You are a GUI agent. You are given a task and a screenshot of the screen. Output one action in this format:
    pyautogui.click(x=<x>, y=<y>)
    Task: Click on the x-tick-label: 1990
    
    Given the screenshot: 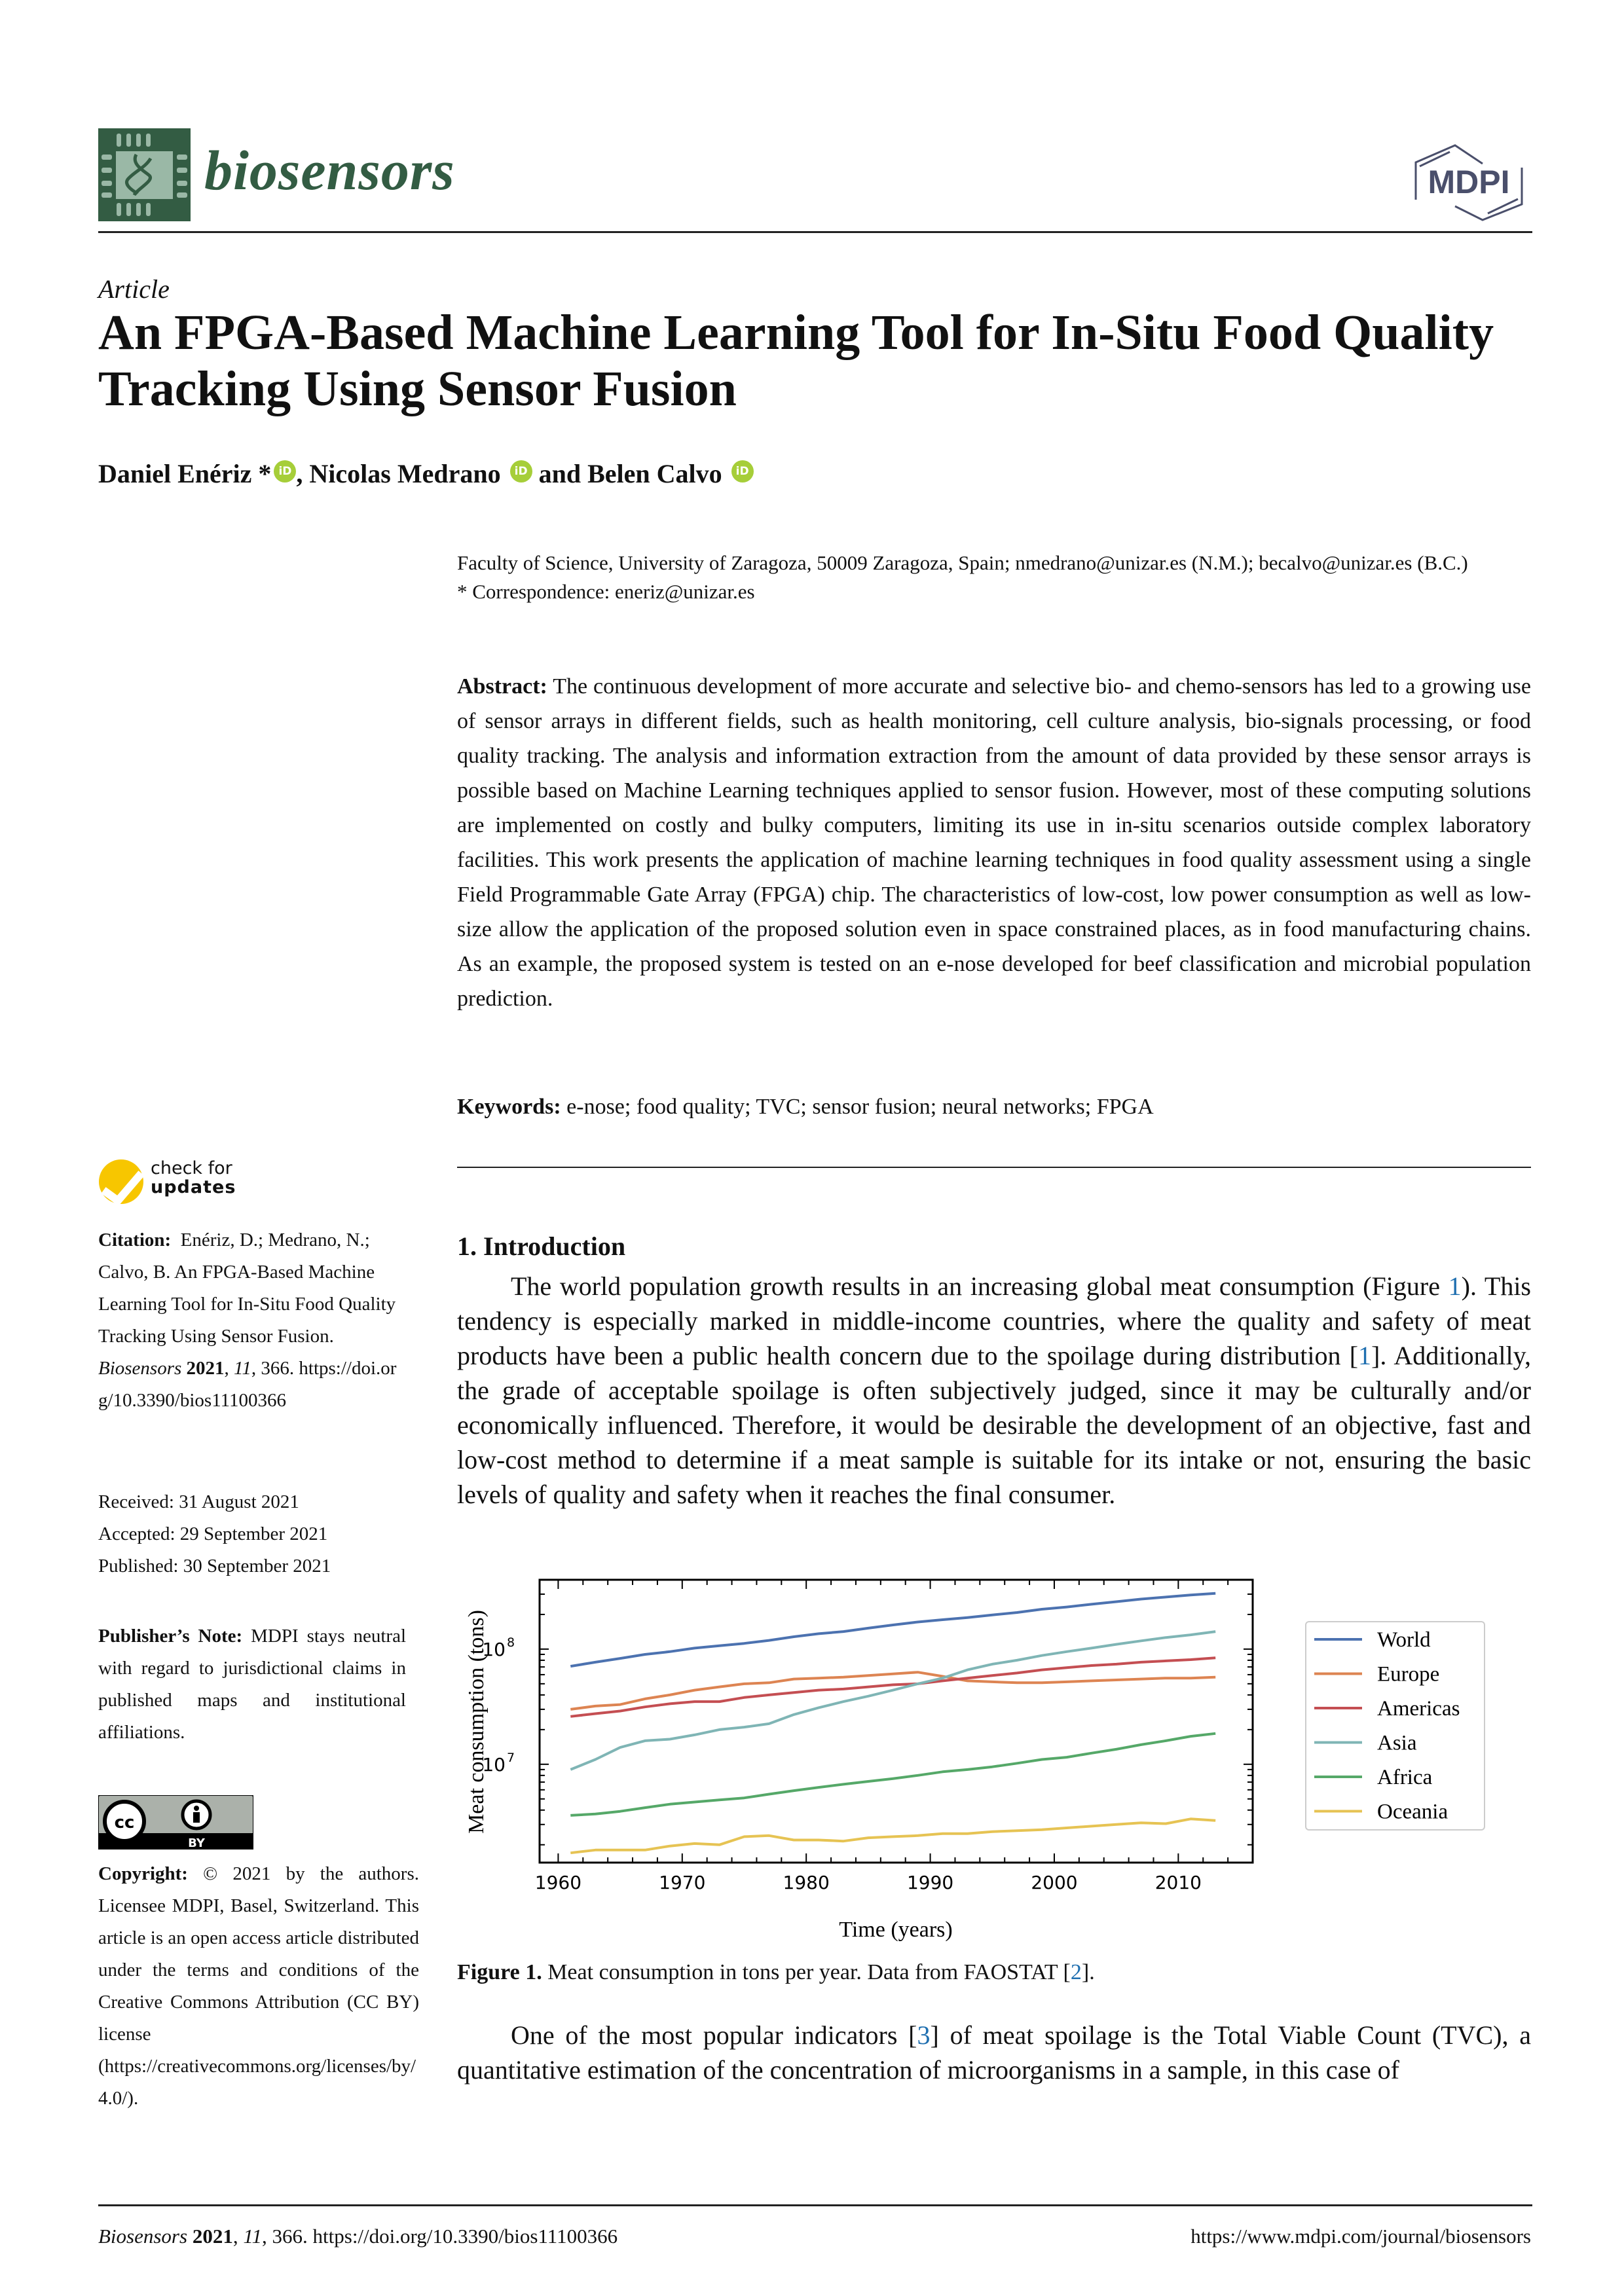 What is the action you would take?
    pyautogui.click(x=930, y=1882)
    